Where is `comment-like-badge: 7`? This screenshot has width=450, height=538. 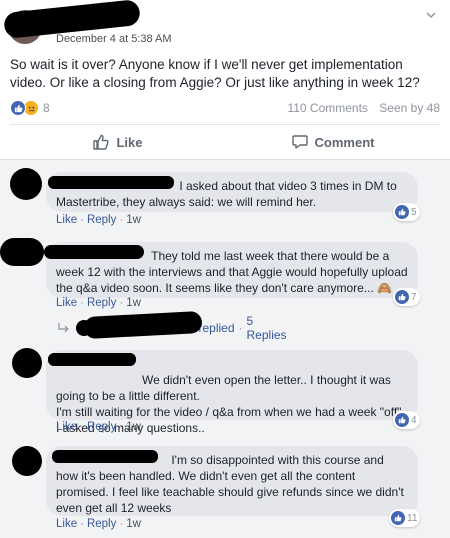 comment-like-badge: 7 is located at coordinates (406, 297).